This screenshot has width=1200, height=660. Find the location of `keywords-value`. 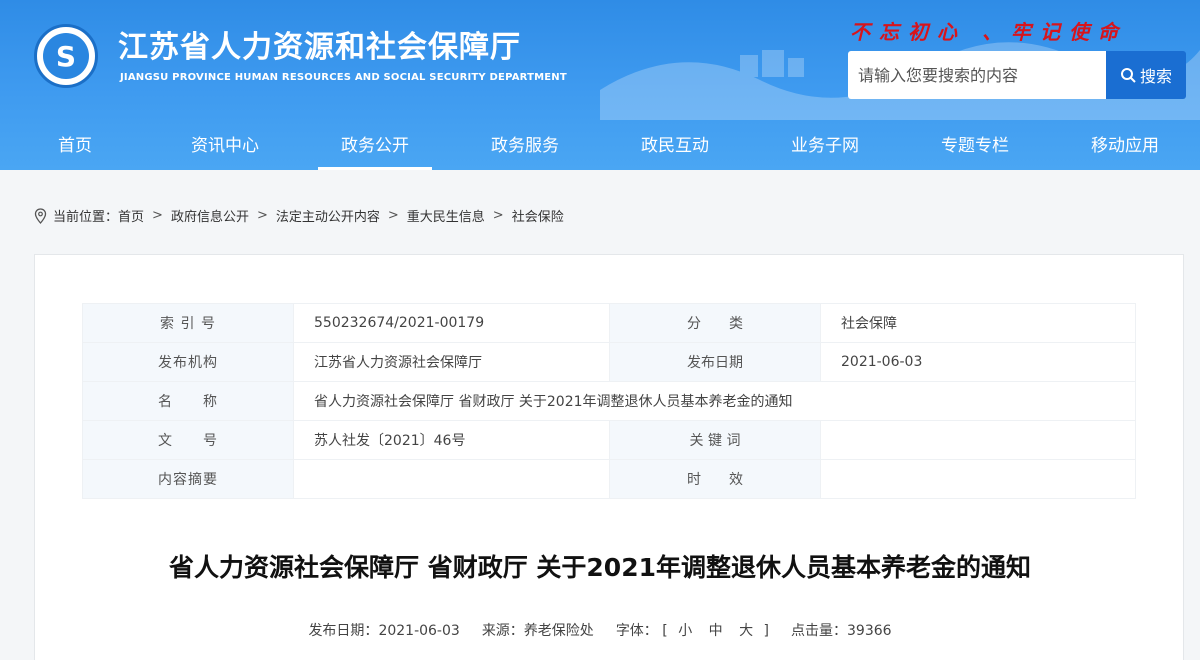

keywords-value is located at coordinates (978, 440).